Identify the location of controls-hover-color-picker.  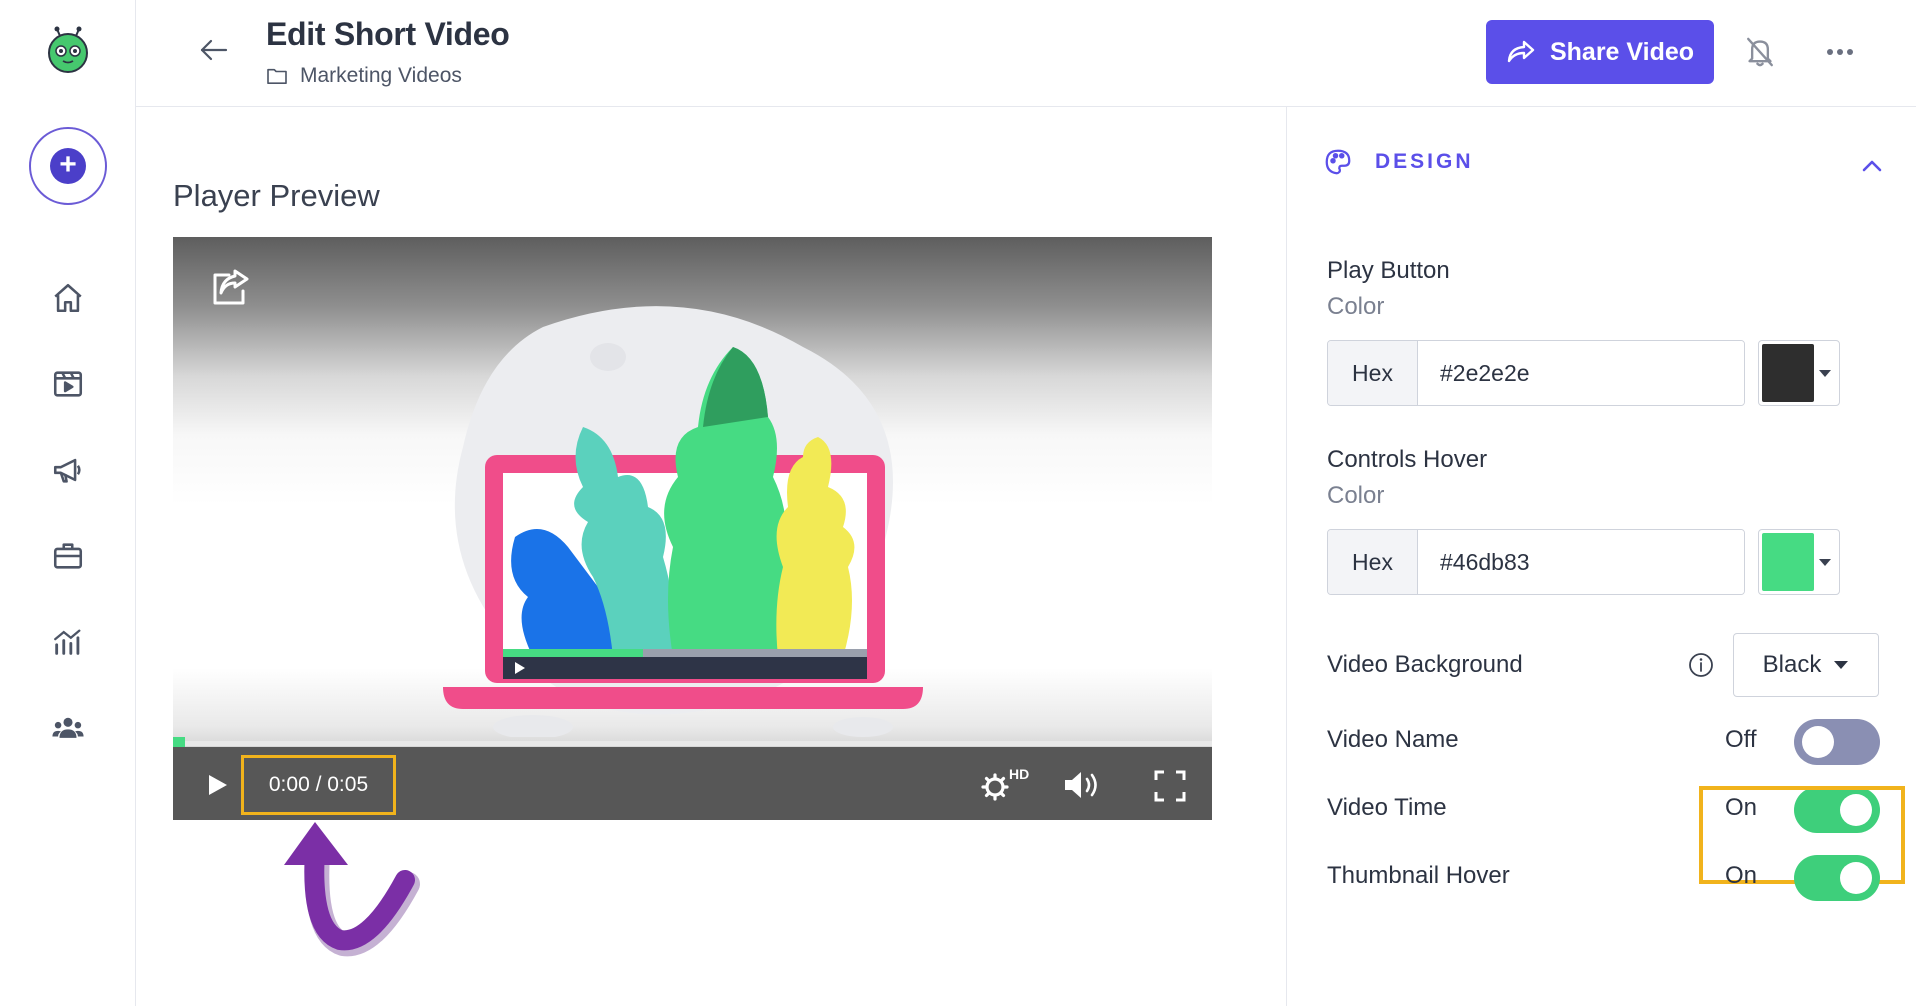
(1799, 562).